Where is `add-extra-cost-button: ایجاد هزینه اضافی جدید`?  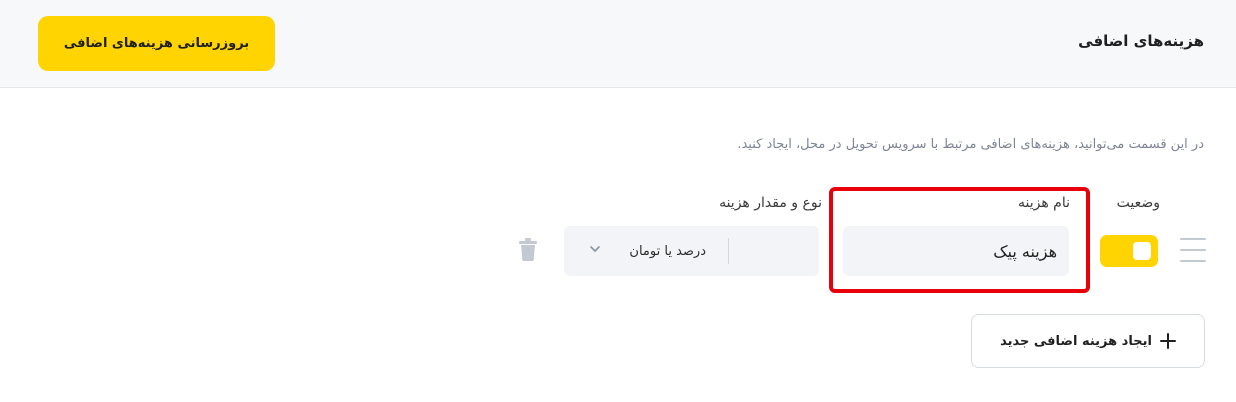
add-extra-cost-button: ایجاد هزینه اضافی جدید is located at coordinates (1088, 341).